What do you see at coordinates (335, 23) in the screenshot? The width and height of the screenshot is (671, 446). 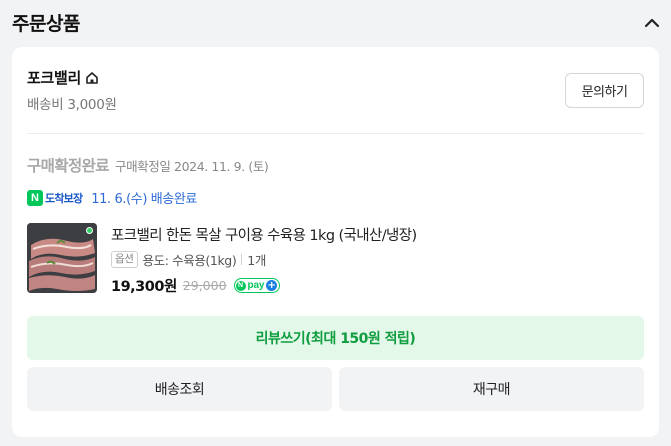 I see `section-header: 주문상품` at bounding box center [335, 23].